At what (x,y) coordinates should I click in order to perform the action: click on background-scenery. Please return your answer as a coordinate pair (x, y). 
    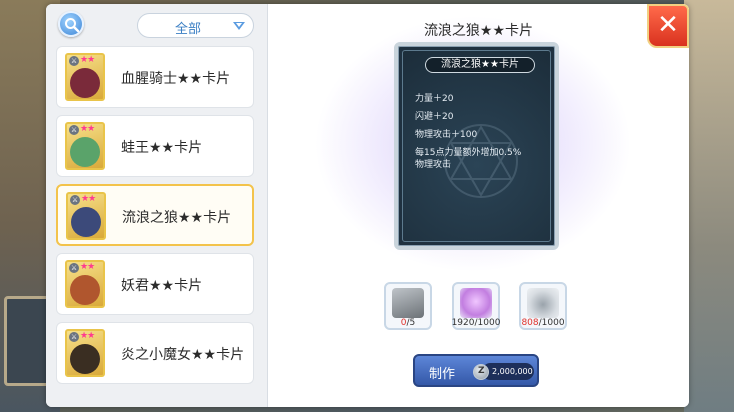
    Looking at the image, I should click on (709, 206).